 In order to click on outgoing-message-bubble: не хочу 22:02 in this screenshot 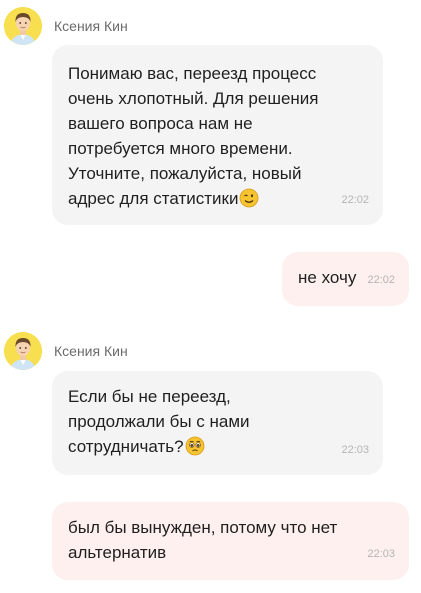, I will do `click(345, 279)`.